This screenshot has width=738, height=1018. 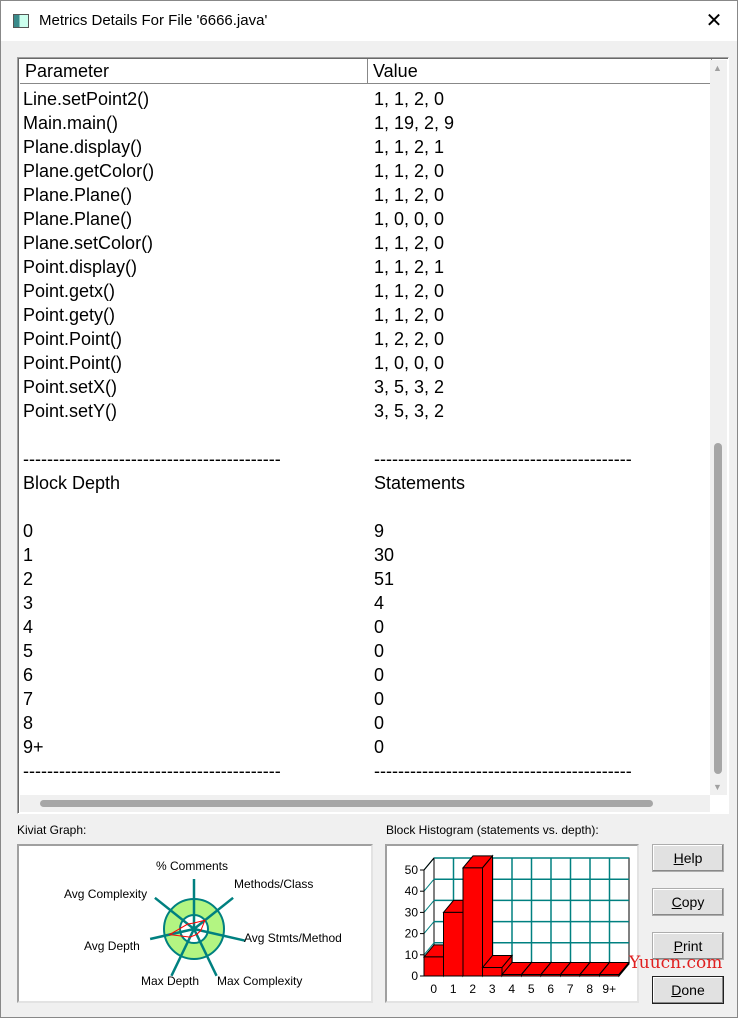 What do you see at coordinates (86, 99) in the screenshot?
I see `row-parameter: Line.setPoint2()` at bounding box center [86, 99].